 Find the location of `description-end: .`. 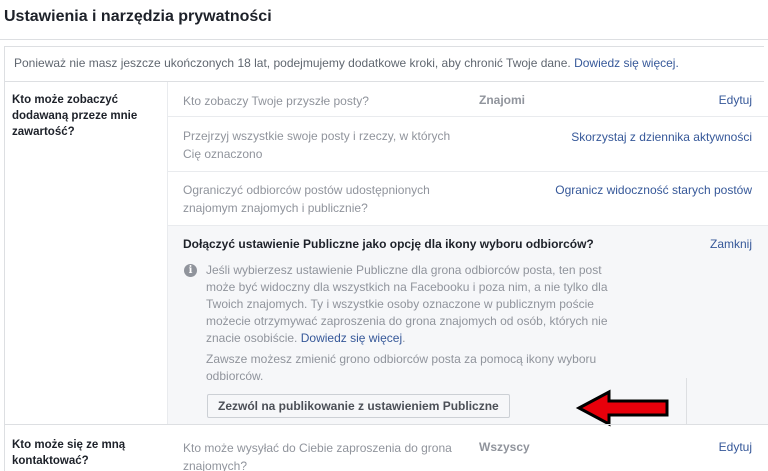

description-end: . is located at coordinates (404, 338).